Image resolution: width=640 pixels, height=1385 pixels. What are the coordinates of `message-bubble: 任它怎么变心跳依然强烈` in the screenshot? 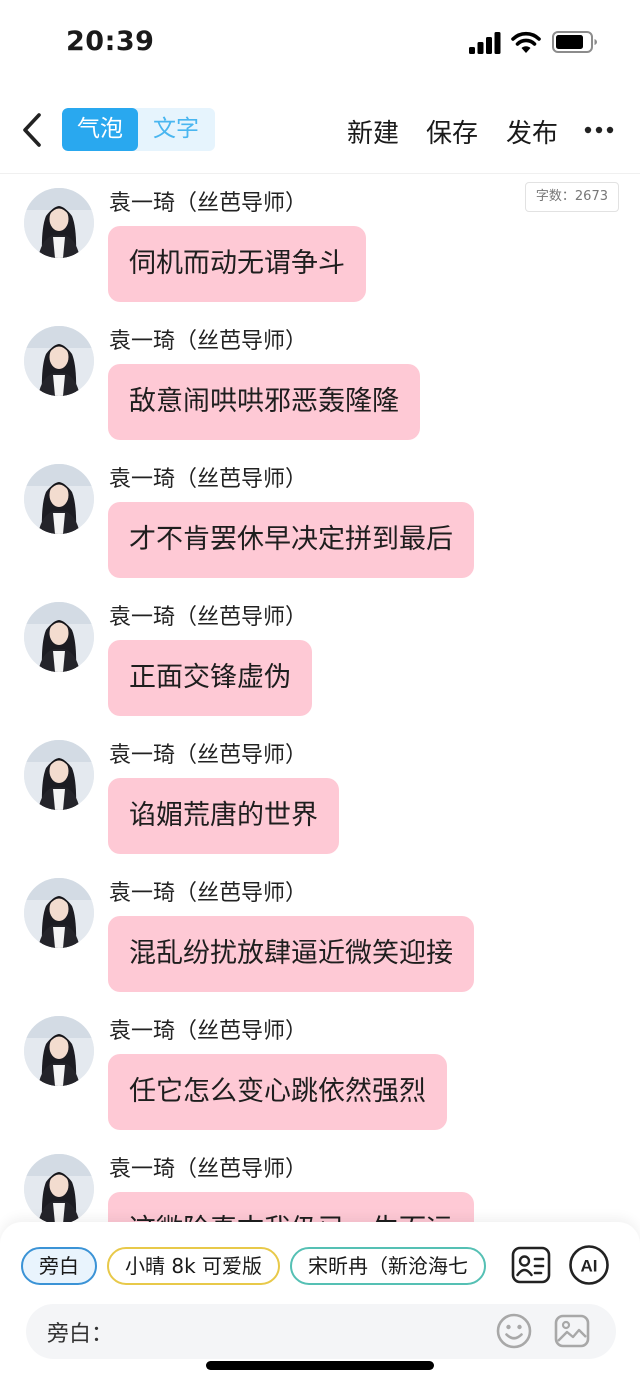 It's located at (277, 1092).